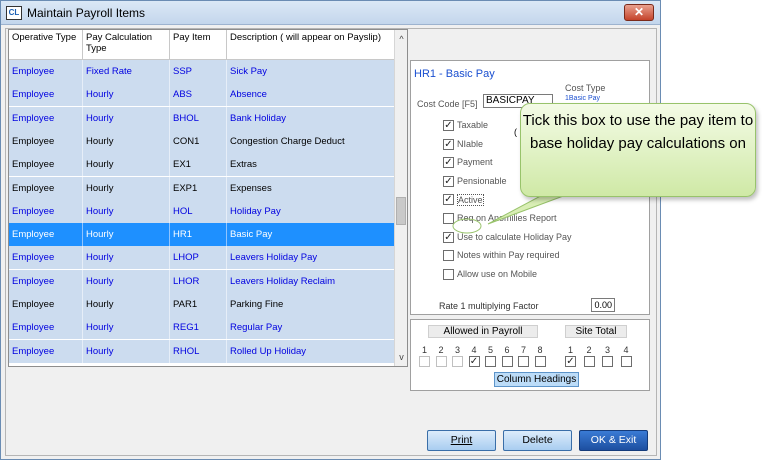  Describe the element at coordinates (311, 258) in the screenshot. I see `cell-description: Leavers Holiday Pay` at that location.